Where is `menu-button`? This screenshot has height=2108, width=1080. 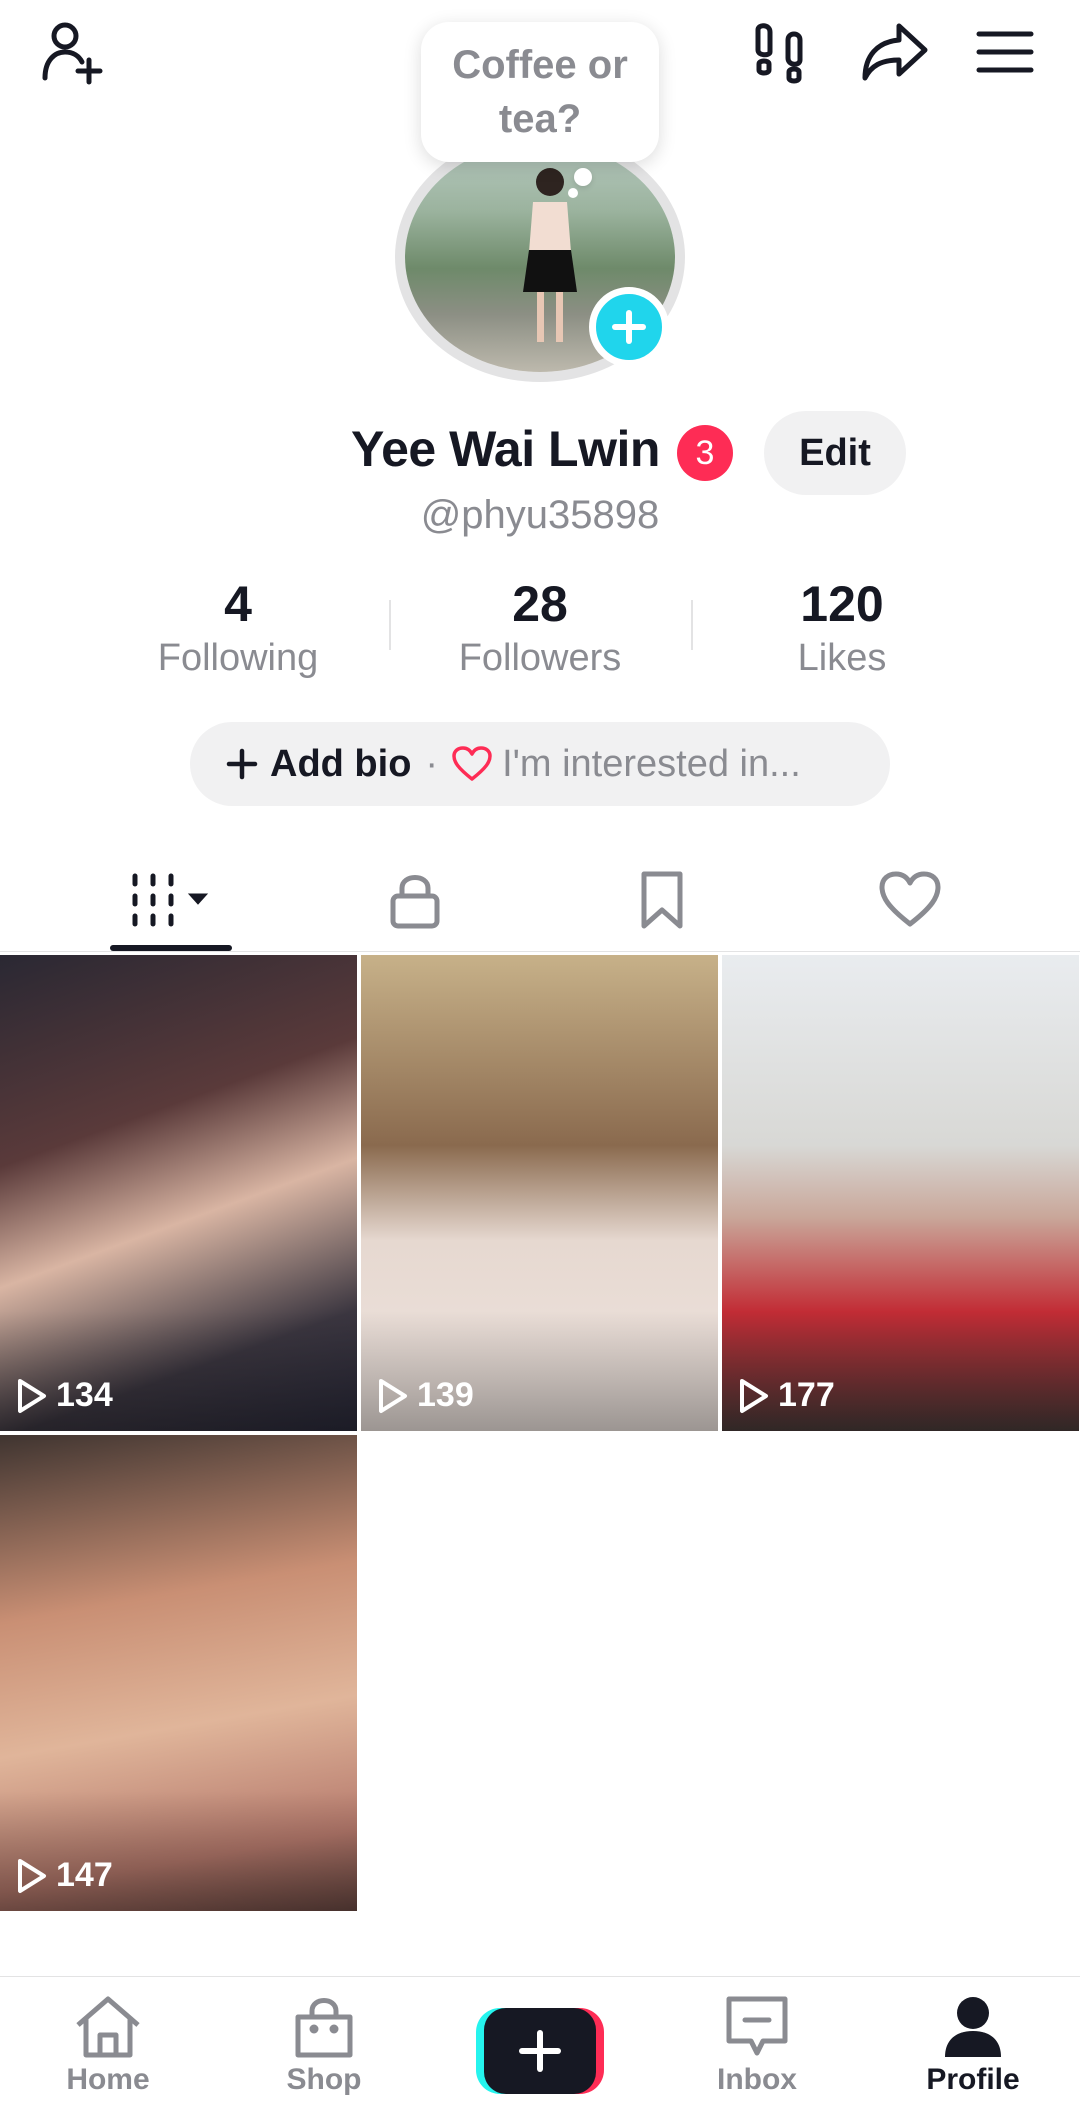 menu-button is located at coordinates (1005, 52).